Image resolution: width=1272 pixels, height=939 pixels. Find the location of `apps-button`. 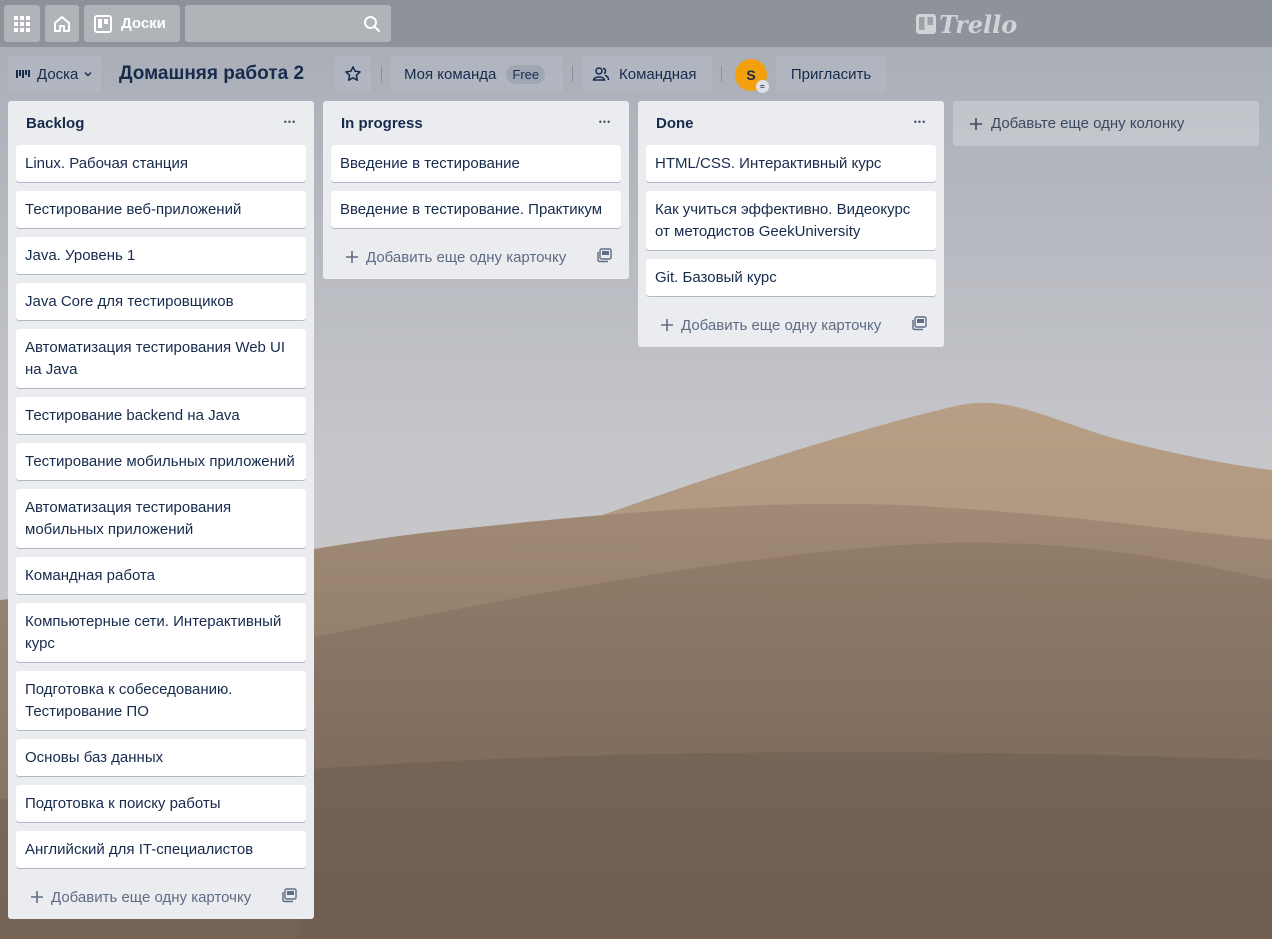

apps-button is located at coordinates (22, 23).